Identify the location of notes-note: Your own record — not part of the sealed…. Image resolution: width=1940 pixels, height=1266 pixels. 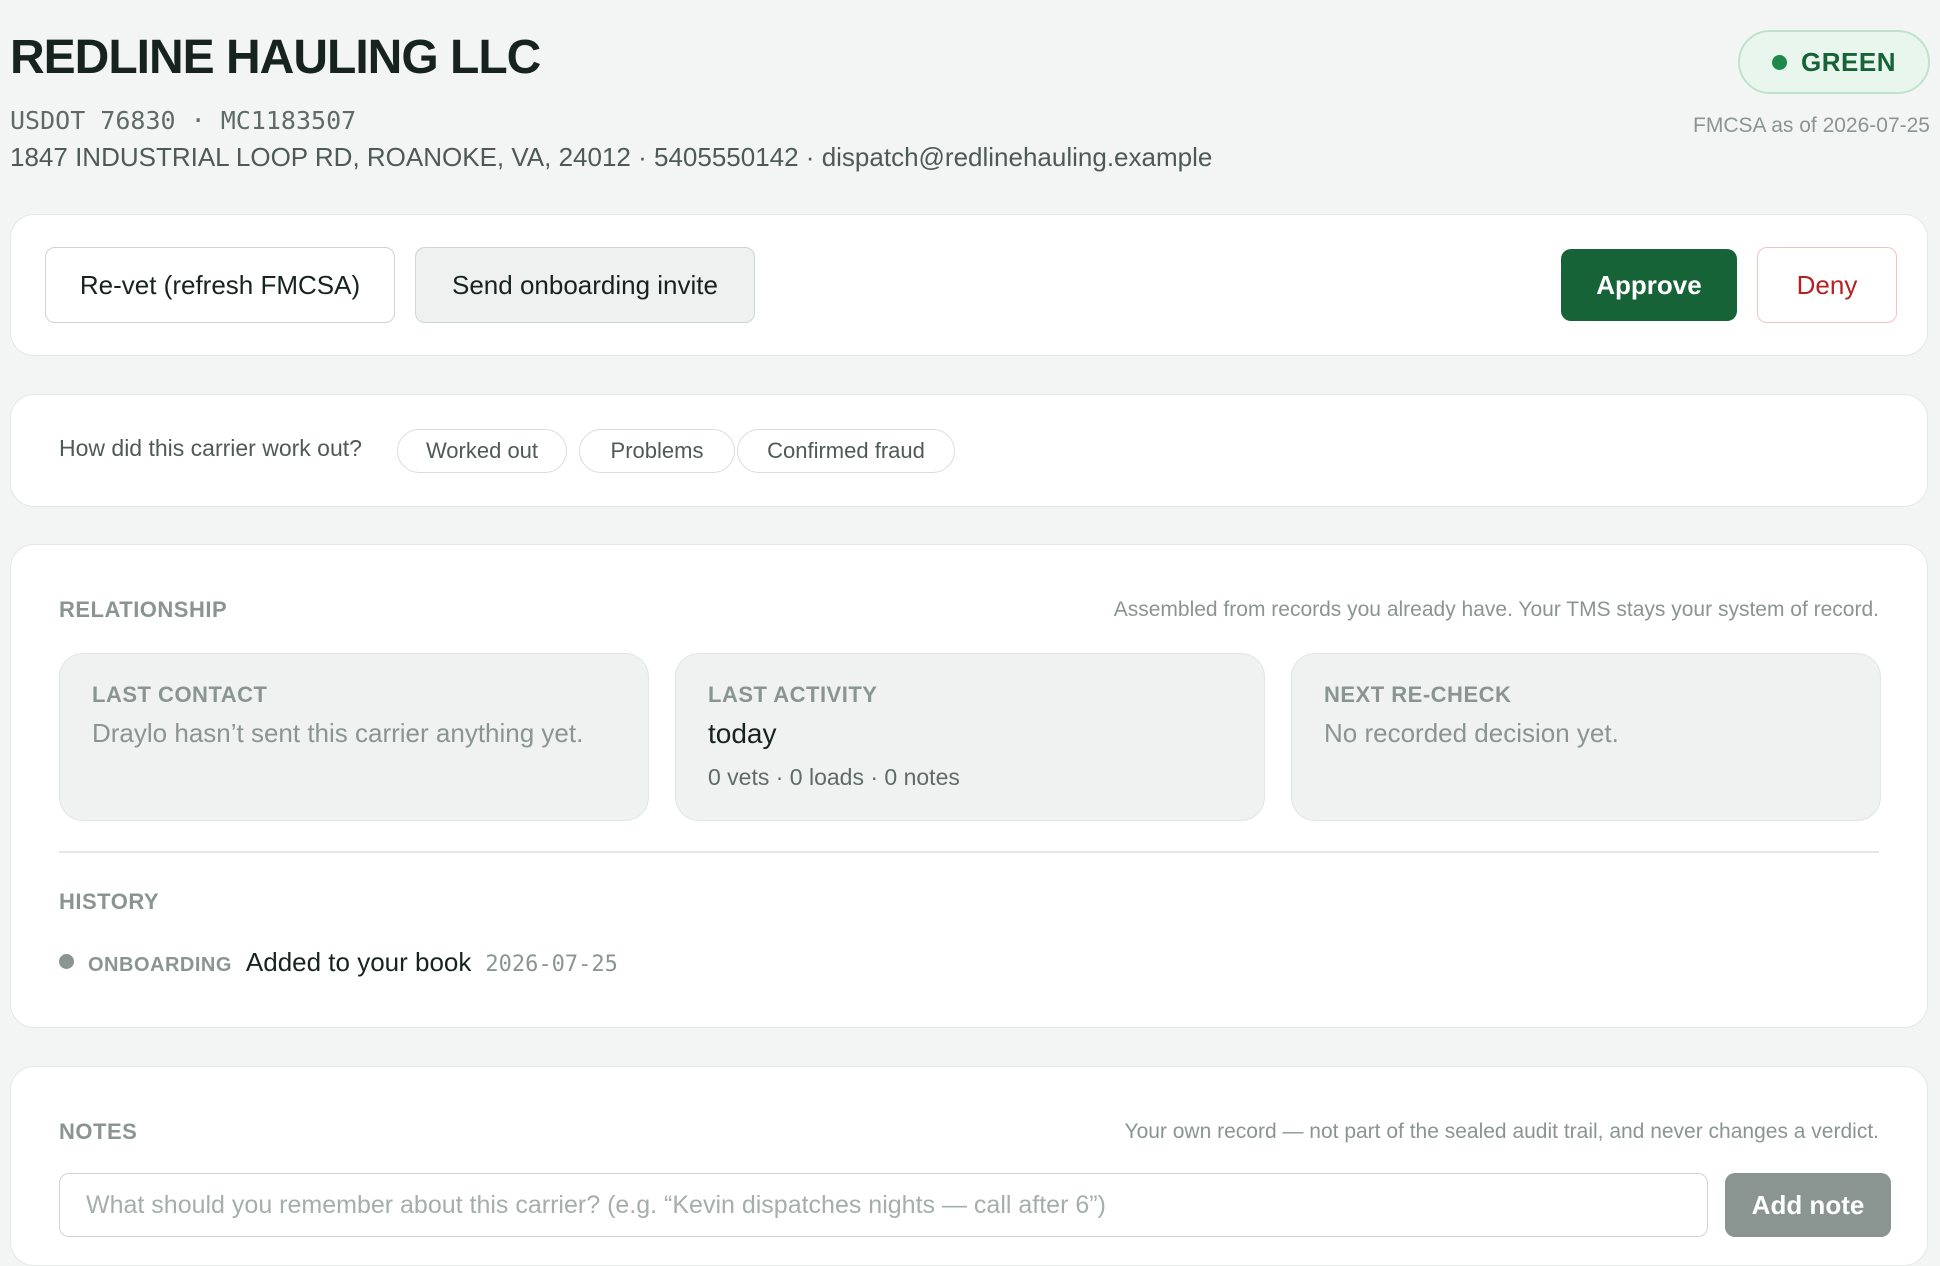
(1501, 1131).